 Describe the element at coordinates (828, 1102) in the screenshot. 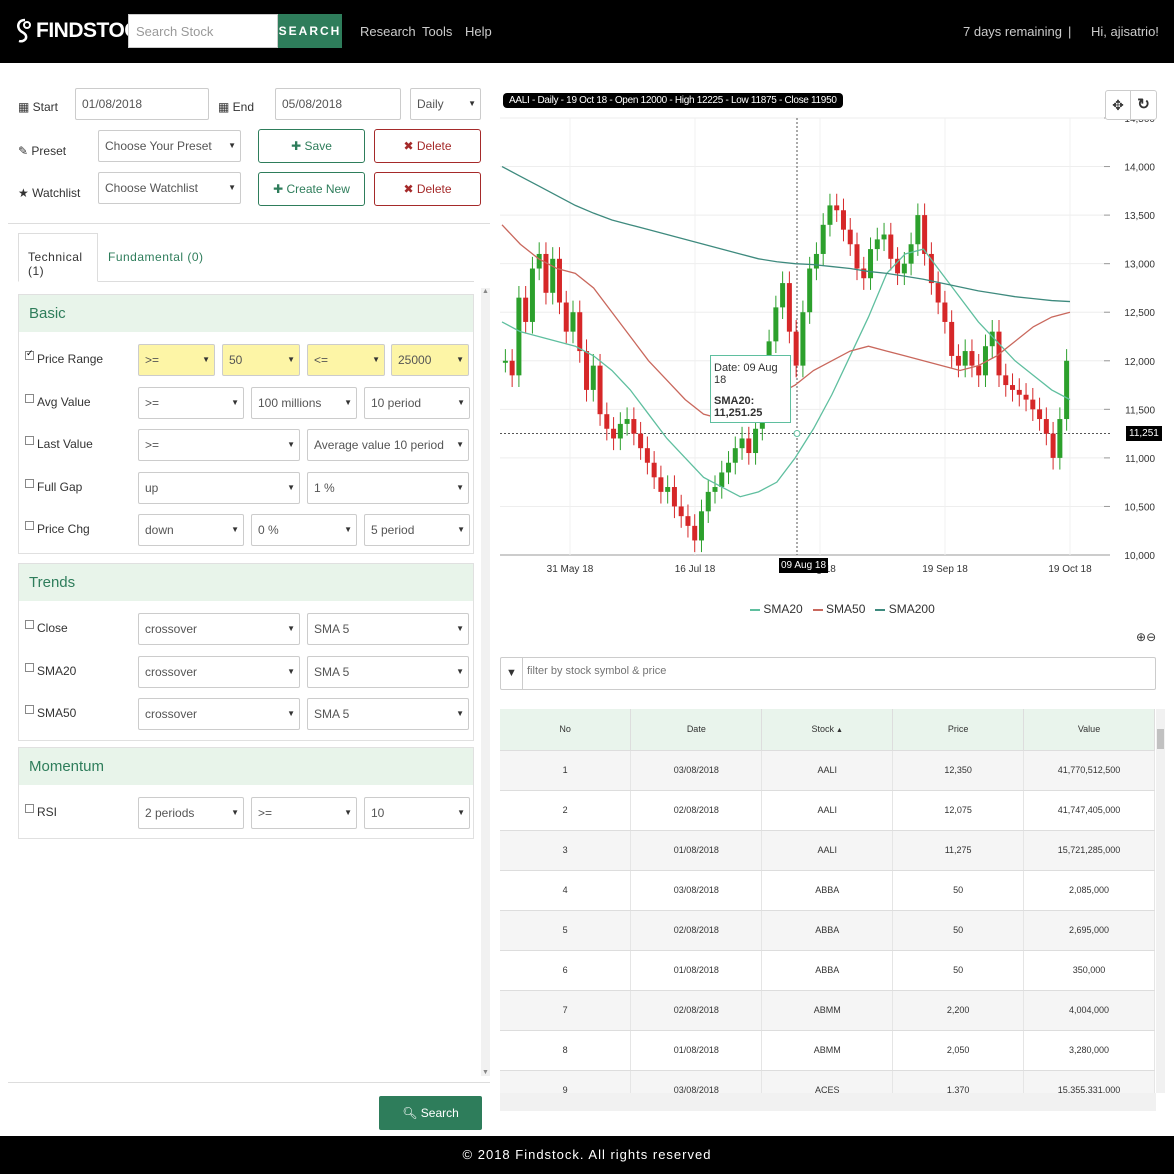

I see `table-hscrollbar` at that location.